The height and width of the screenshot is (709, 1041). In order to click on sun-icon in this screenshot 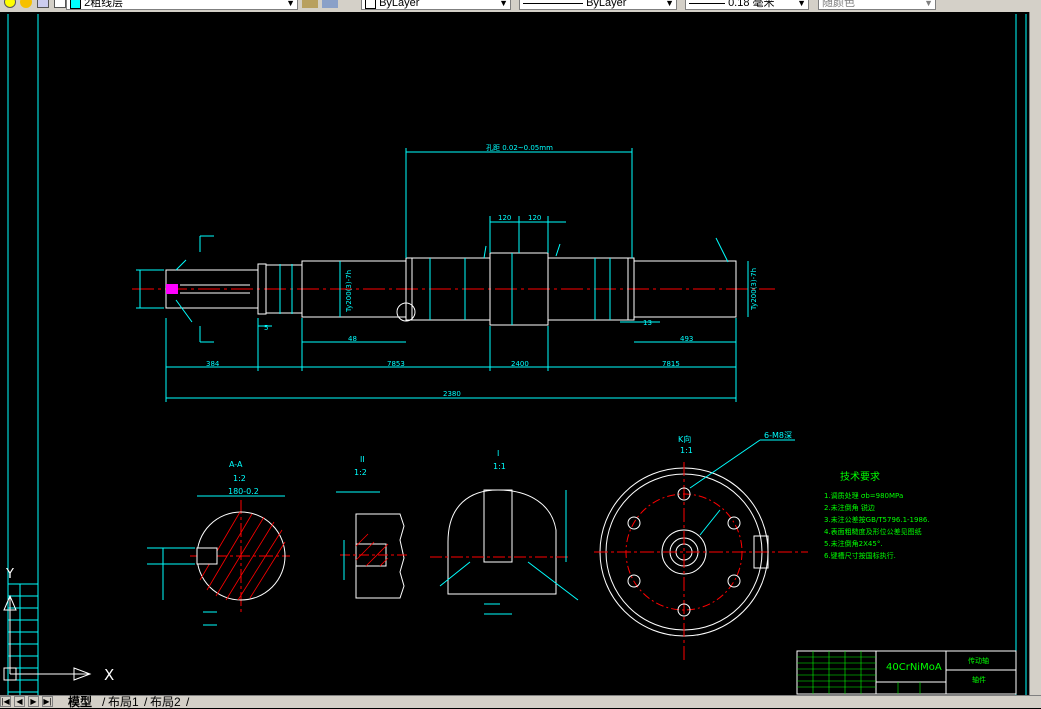, I will do `click(26, 4)`.